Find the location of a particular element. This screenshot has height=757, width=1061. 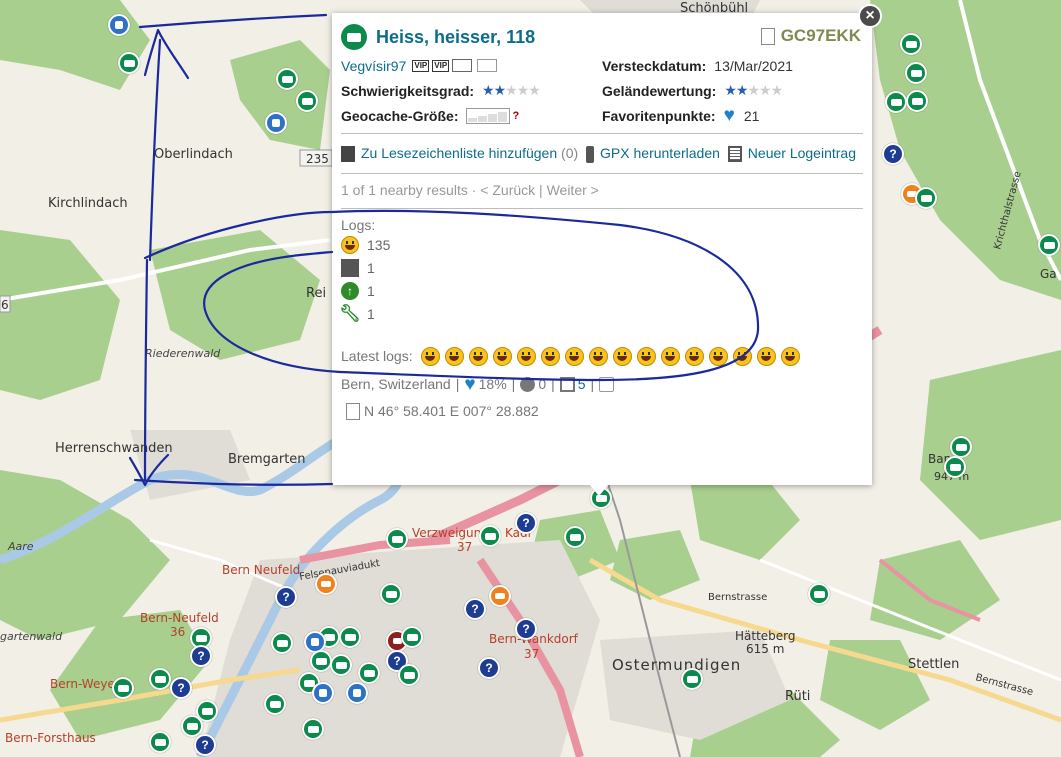

copy-icon is located at coordinates (765, 34).